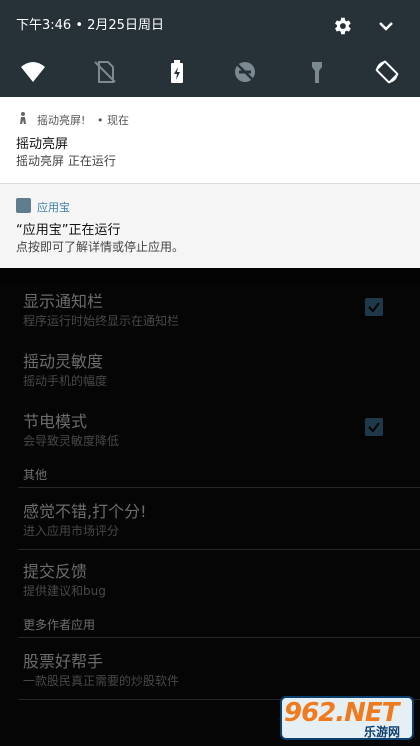 Image resolution: width=420 pixels, height=746 pixels. What do you see at coordinates (382, 732) in the screenshot?
I see `watermark-caption: 乐游网` at bounding box center [382, 732].